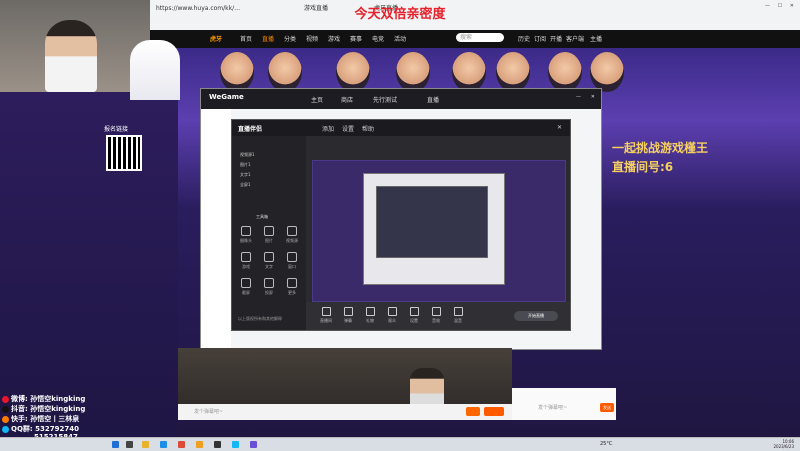 The image size is (800, 451). I want to click on tool-text: 文字, so click(269, 261).